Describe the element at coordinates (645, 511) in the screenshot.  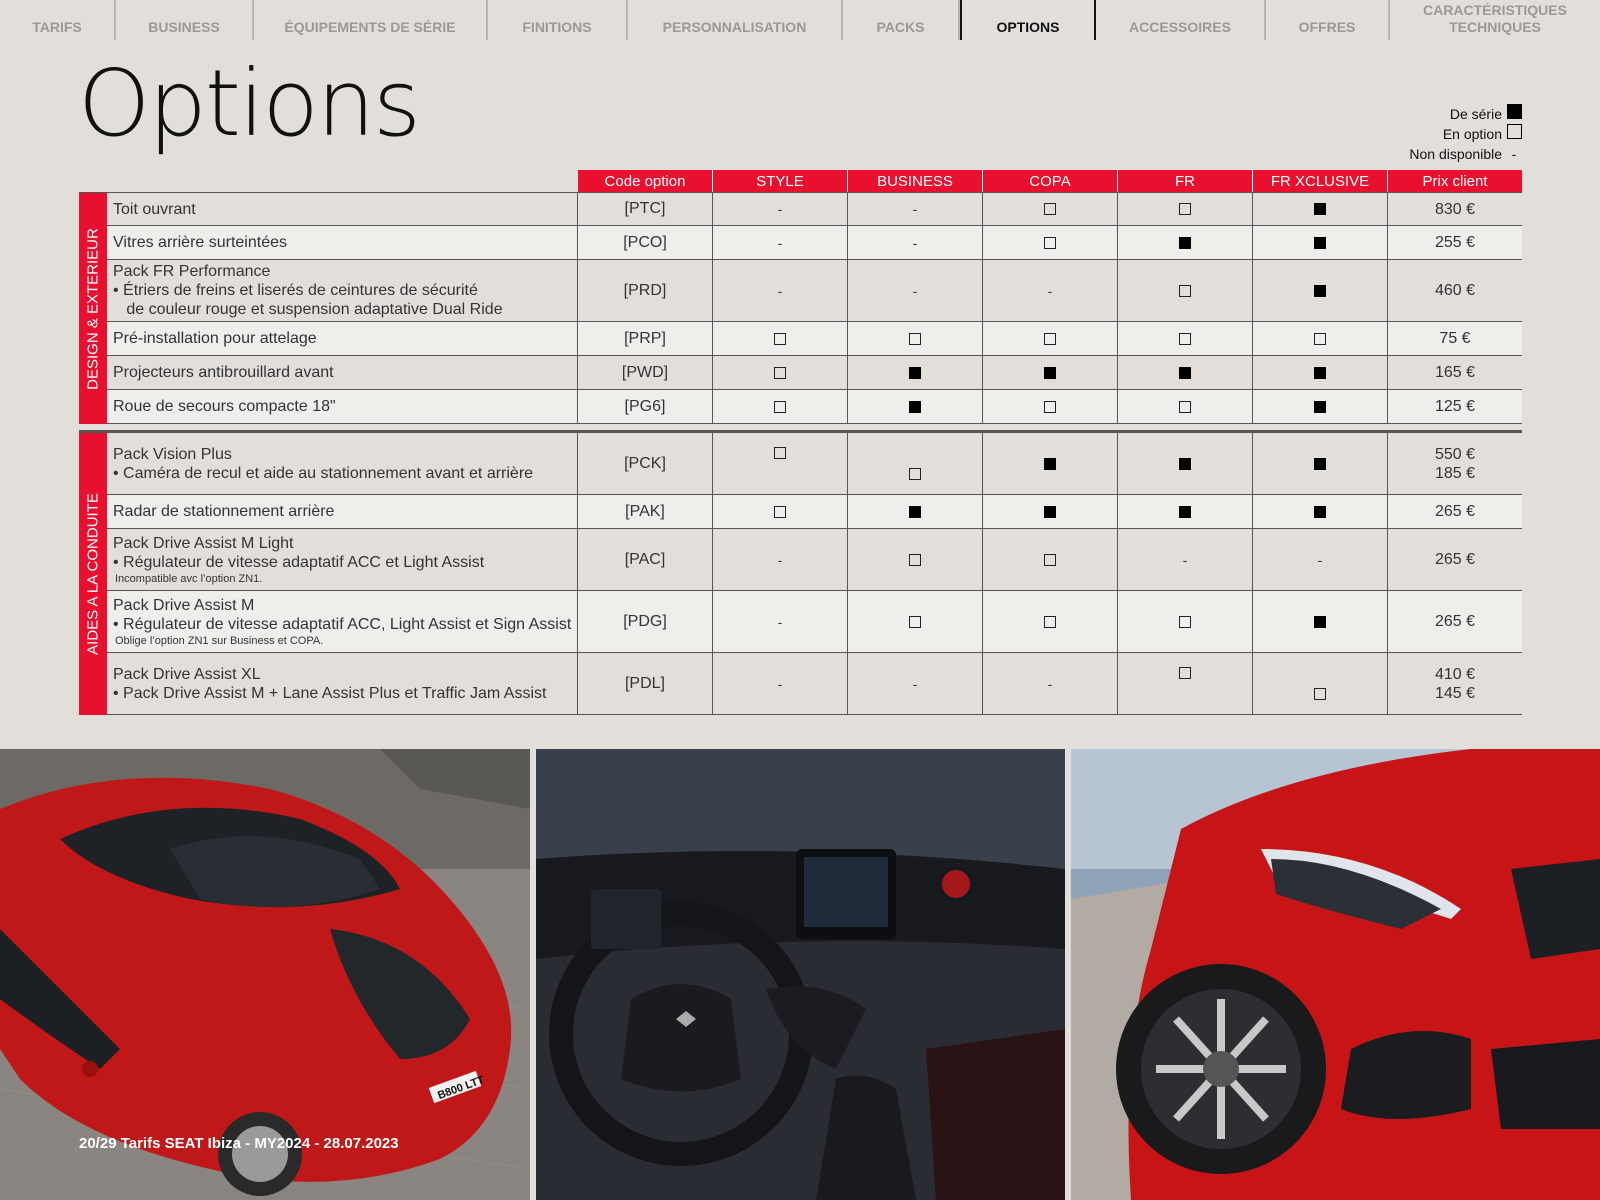
I see `option-code: [PAK]` at that location.